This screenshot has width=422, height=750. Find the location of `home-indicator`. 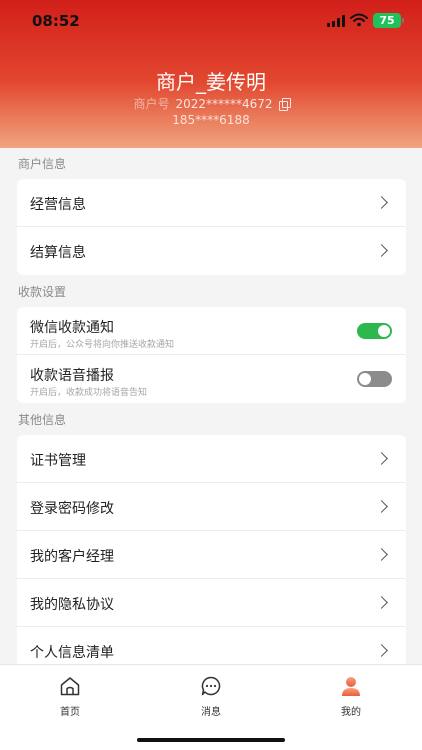

home-indicator is located at coordinates (211, 740).